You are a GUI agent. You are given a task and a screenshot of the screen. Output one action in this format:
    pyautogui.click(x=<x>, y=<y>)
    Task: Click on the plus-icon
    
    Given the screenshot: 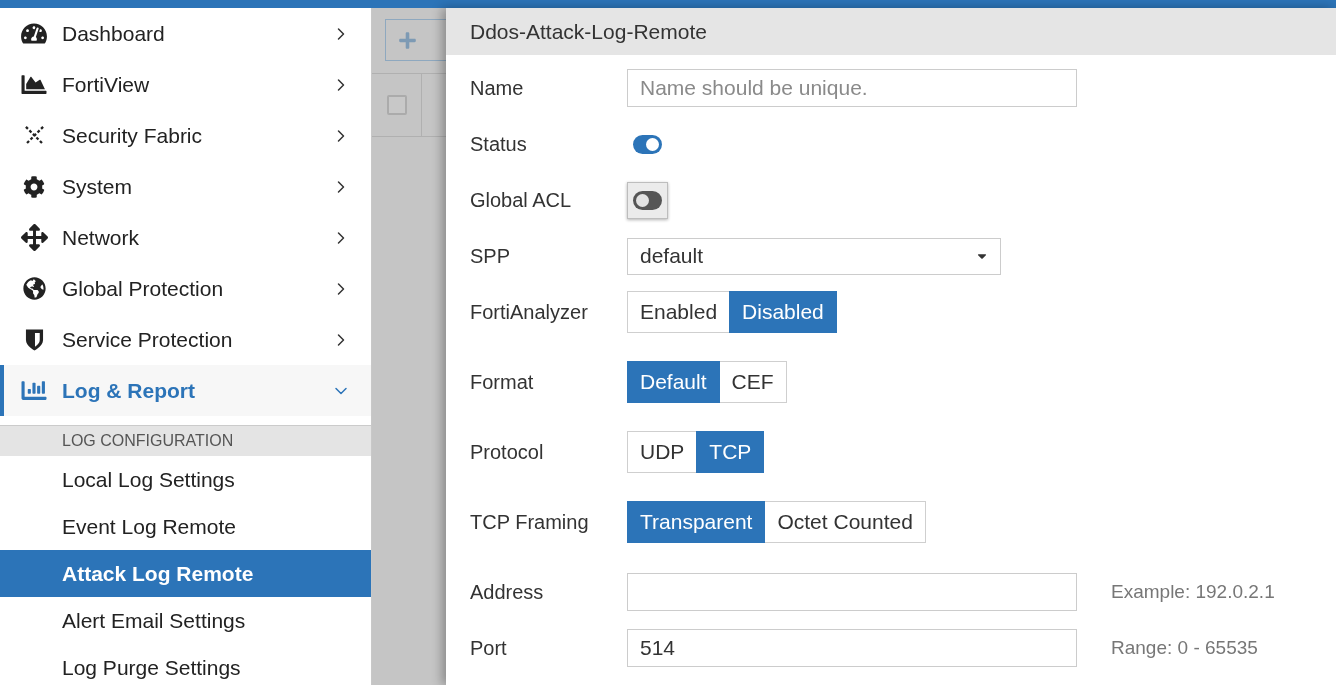 What is the action you would take?
    pyautogui.click(x=407, y=40)
    